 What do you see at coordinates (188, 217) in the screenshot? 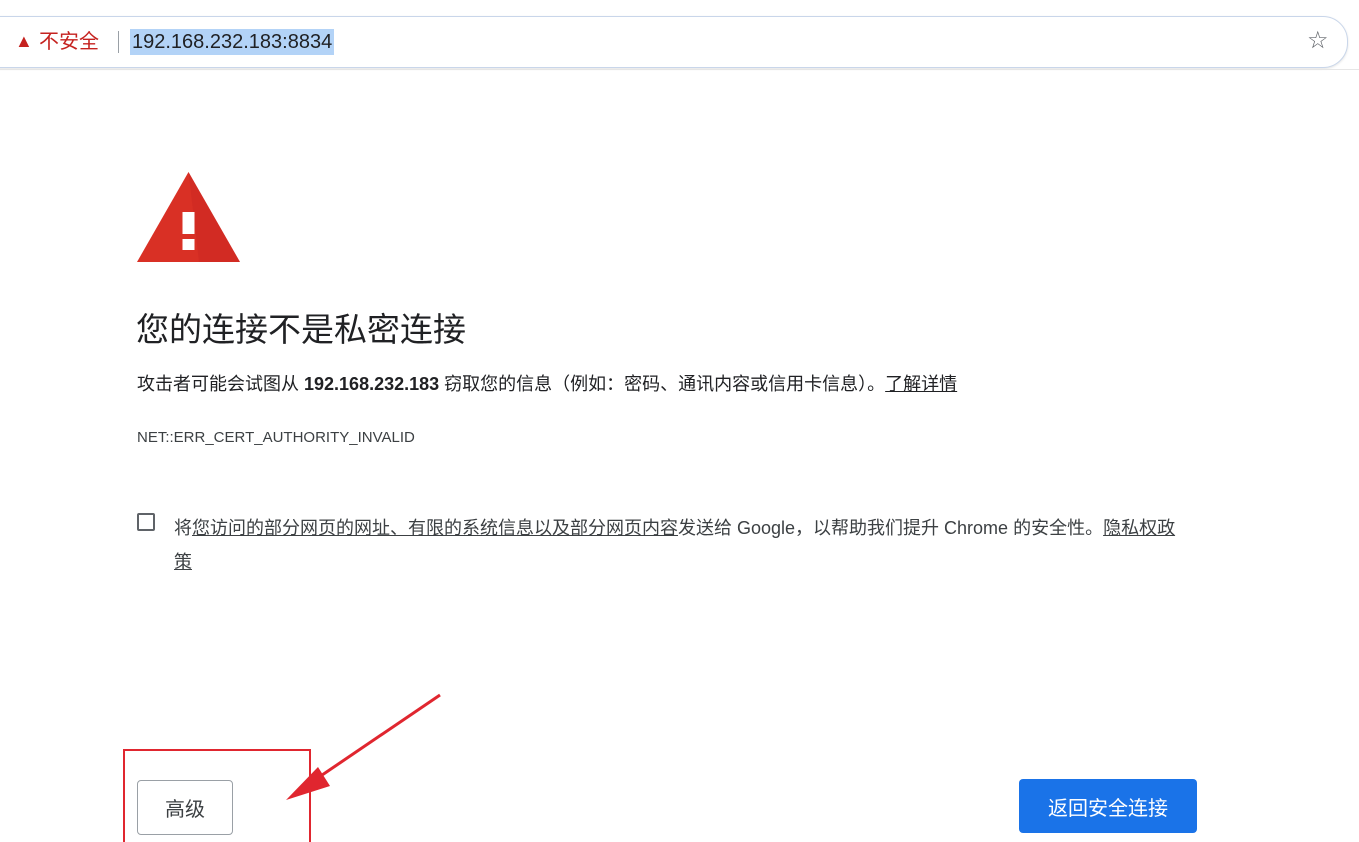
I see `warning-triangle-icon` at bounding box center [188, 217].